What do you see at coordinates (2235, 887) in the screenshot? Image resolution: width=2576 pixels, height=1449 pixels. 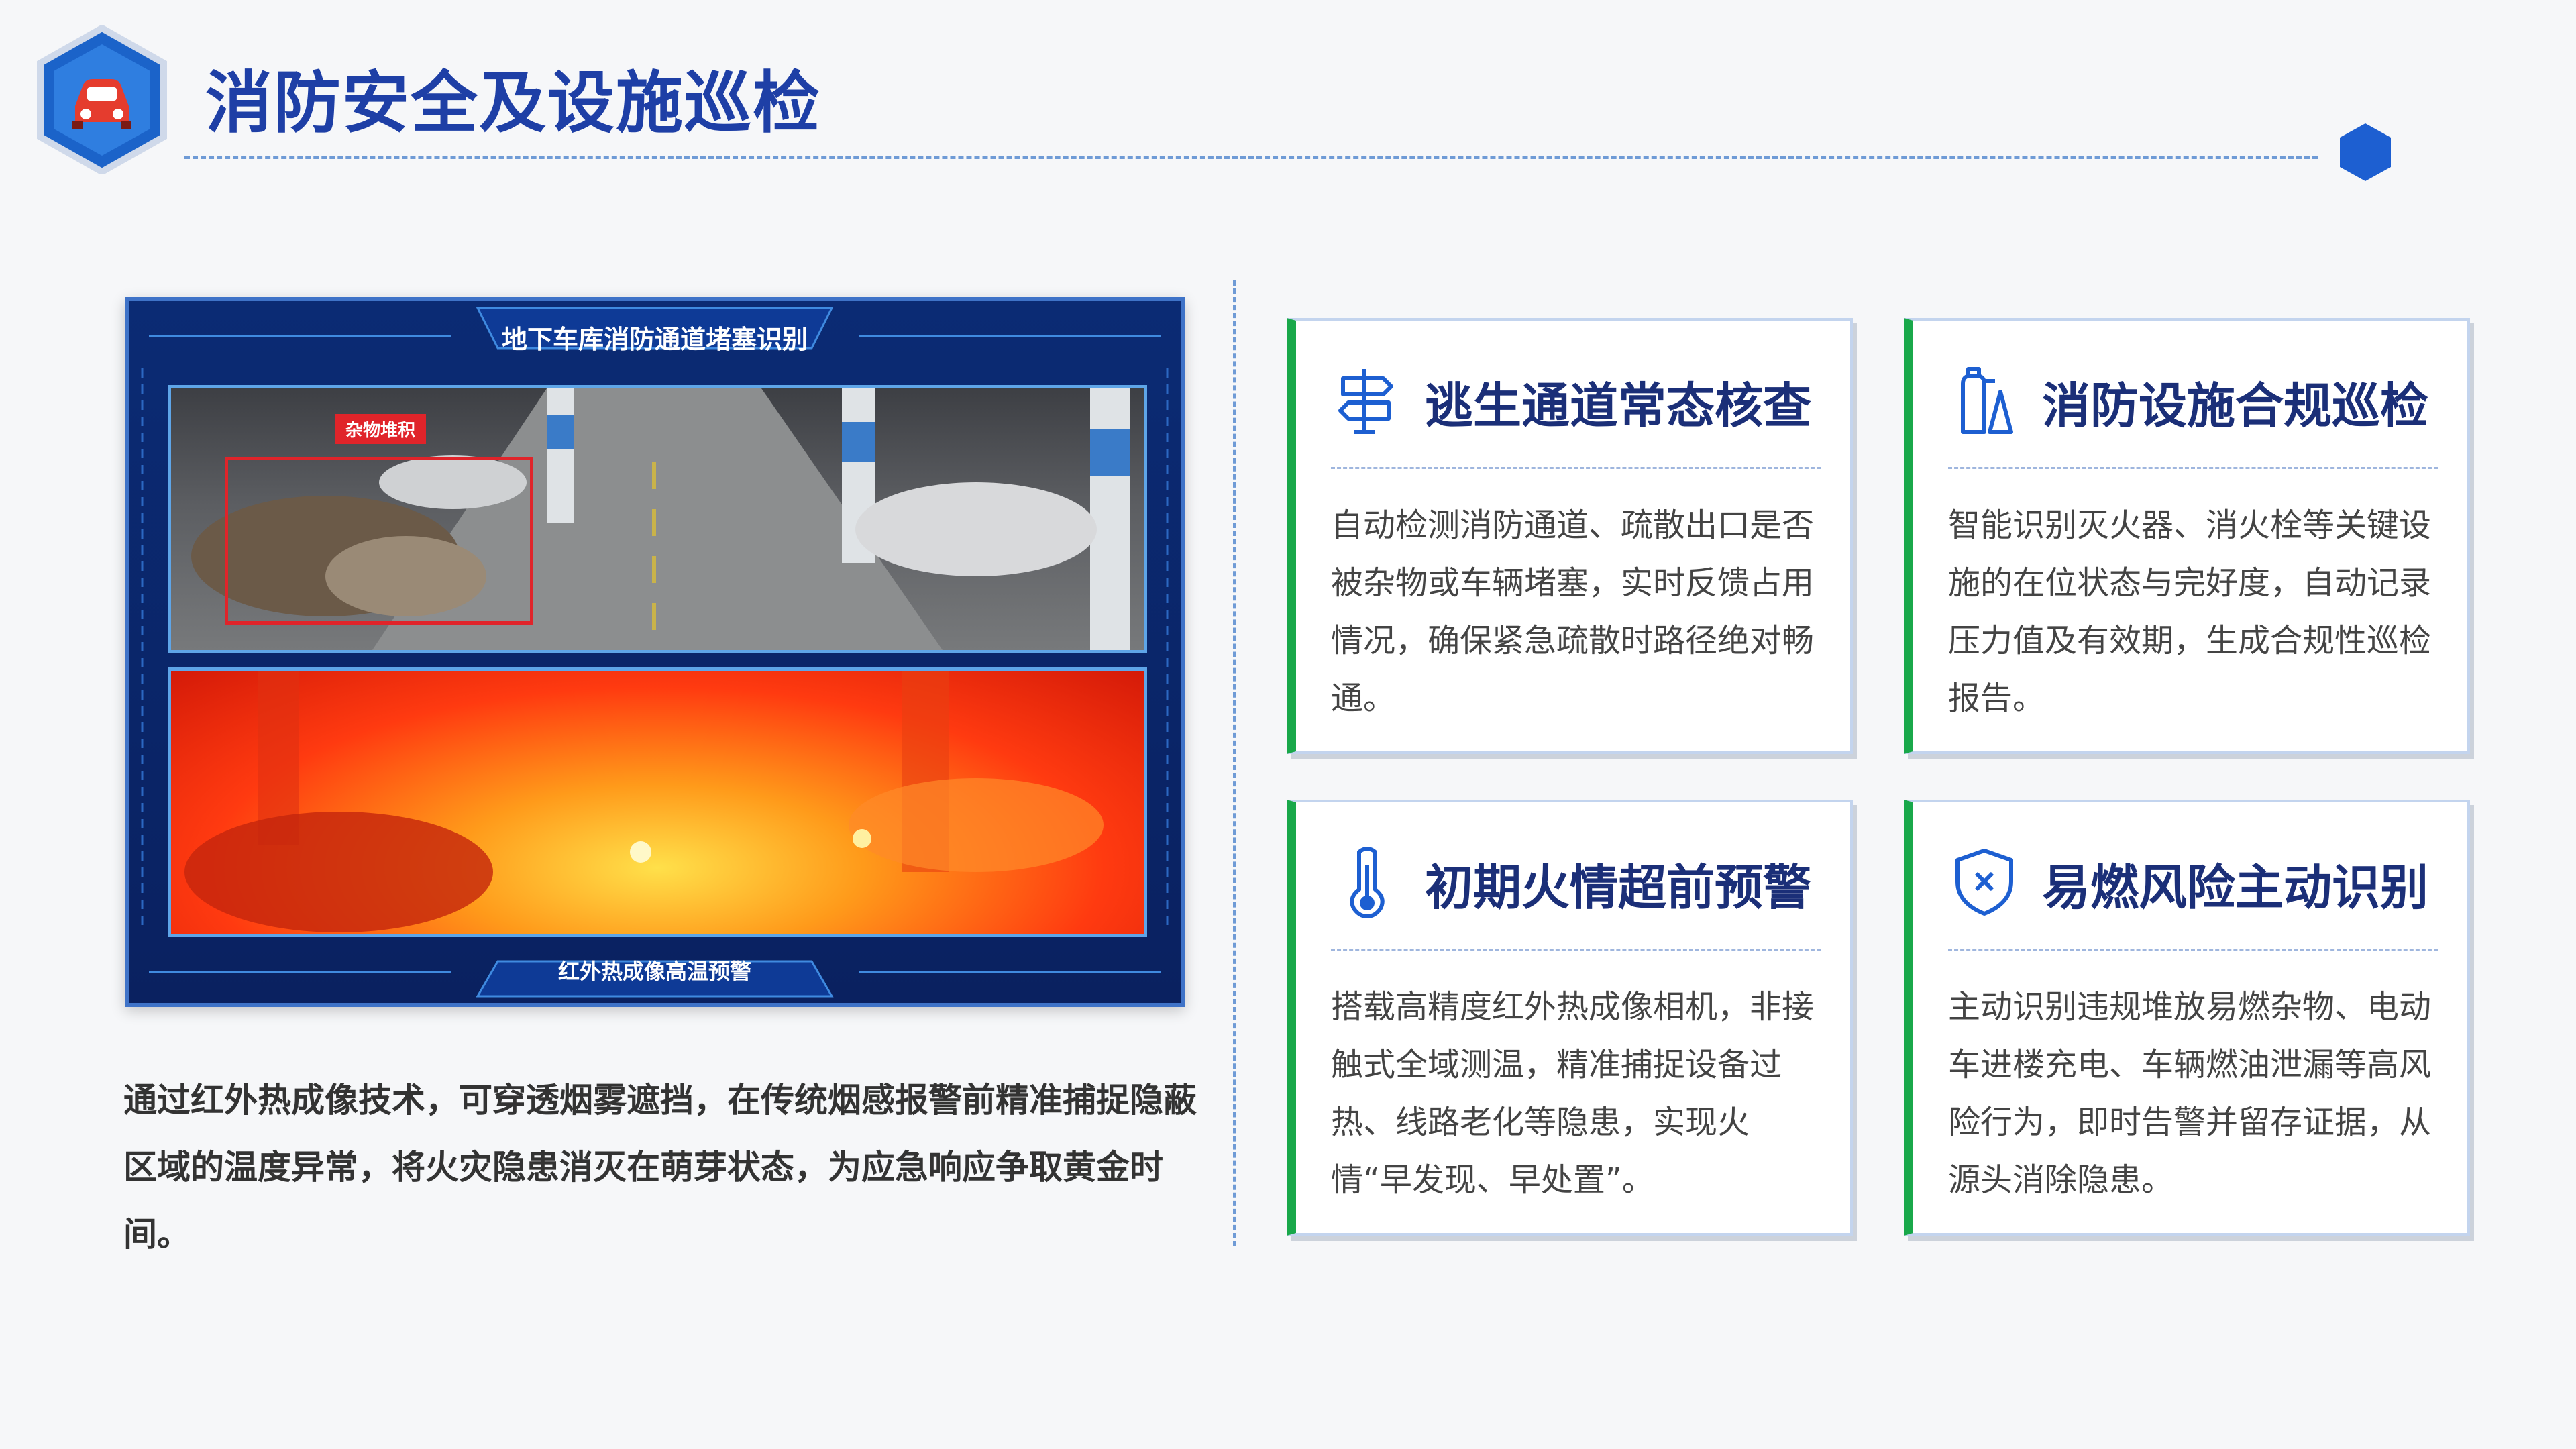 I see `card-title: 易燃风险主动识别` at bounding box center [2235, 887].